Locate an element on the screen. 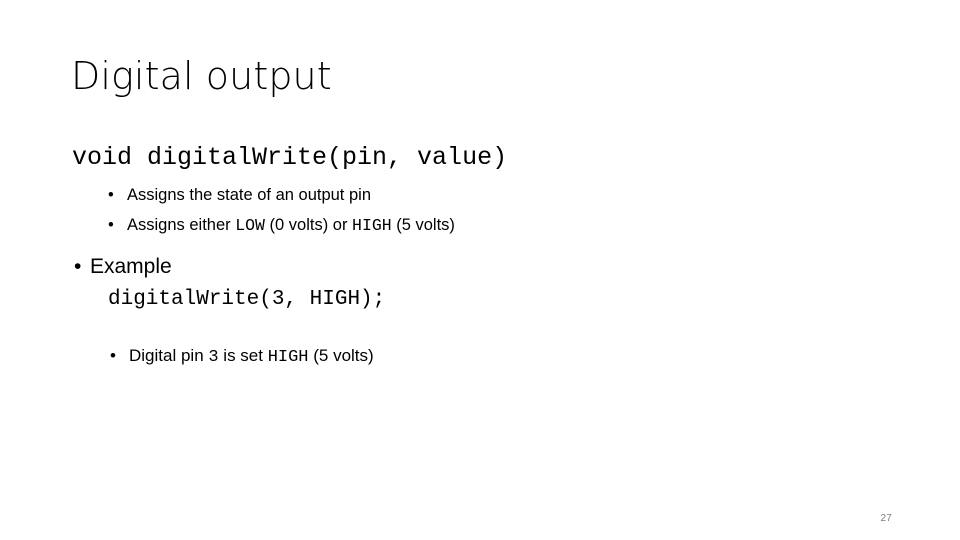 This screenshot has height=540, width=960. note-bullet-list: • Digital pin 3 is set HIGH (5 volts) is located at coordinates (450, 357).